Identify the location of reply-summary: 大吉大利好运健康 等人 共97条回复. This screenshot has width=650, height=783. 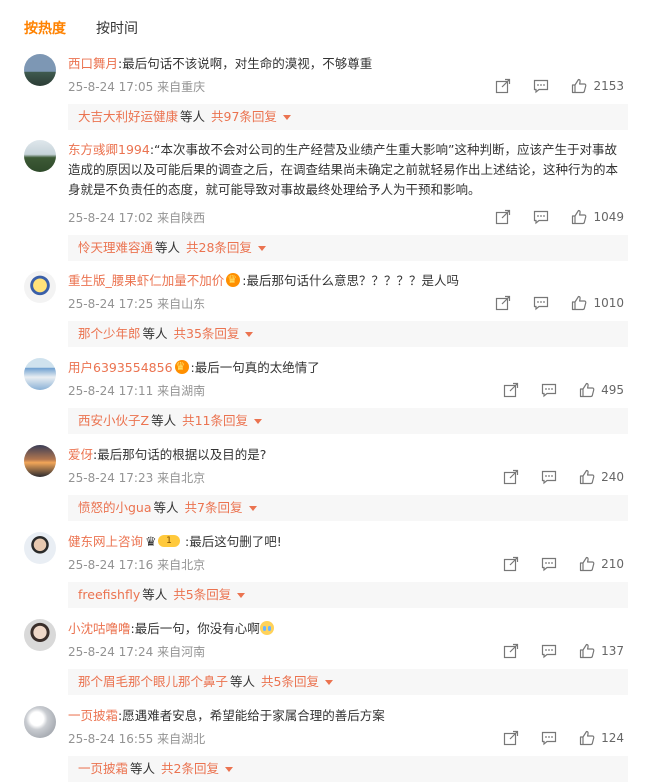
(348, 117).